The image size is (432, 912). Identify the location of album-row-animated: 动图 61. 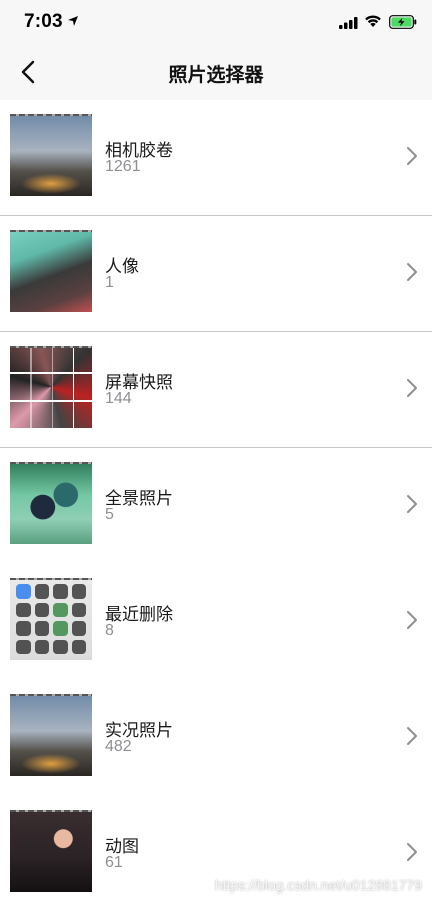
(216, 854).